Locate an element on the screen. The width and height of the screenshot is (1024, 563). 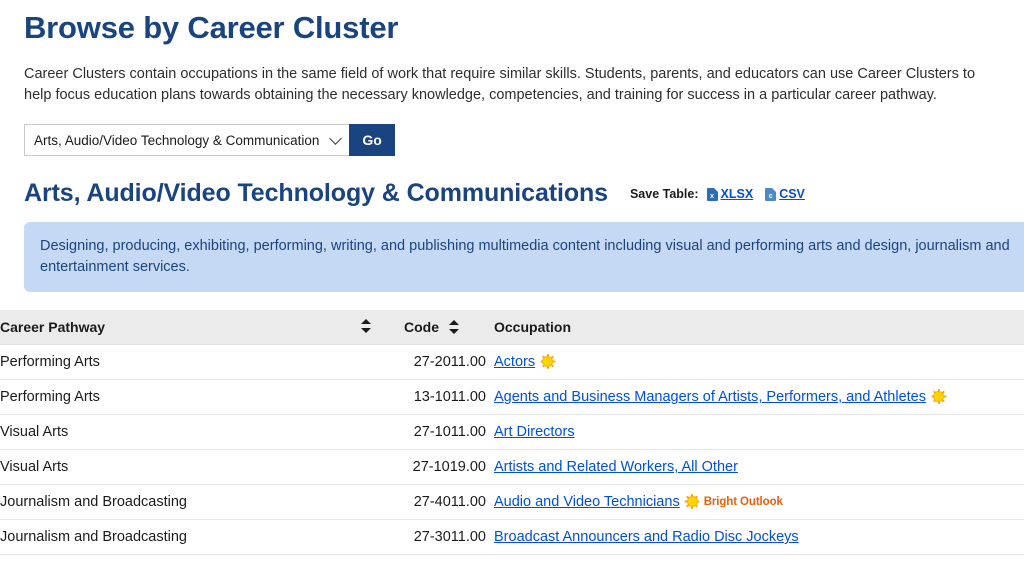
column-header-career-pathway-label: Career Pathway is located at coordinates (53, 327).